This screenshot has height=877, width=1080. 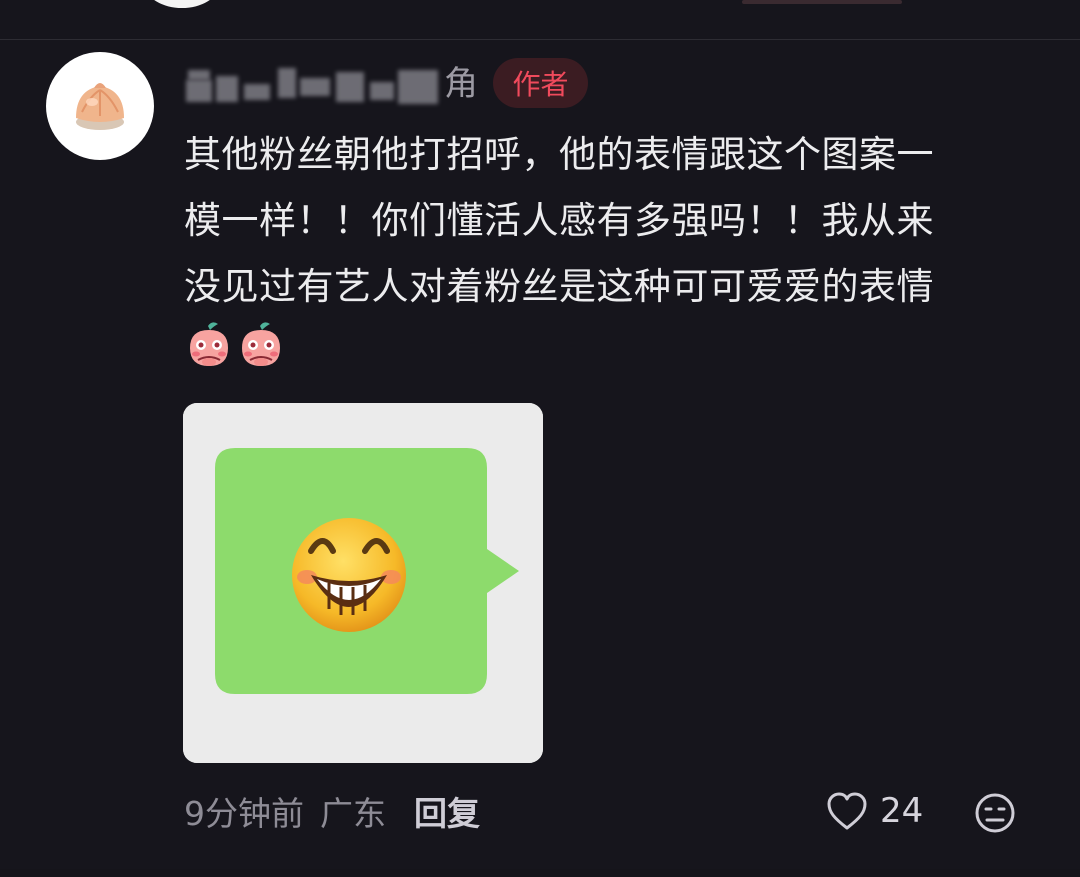 I want to click on heart-icon, so click(x=847, y=812).